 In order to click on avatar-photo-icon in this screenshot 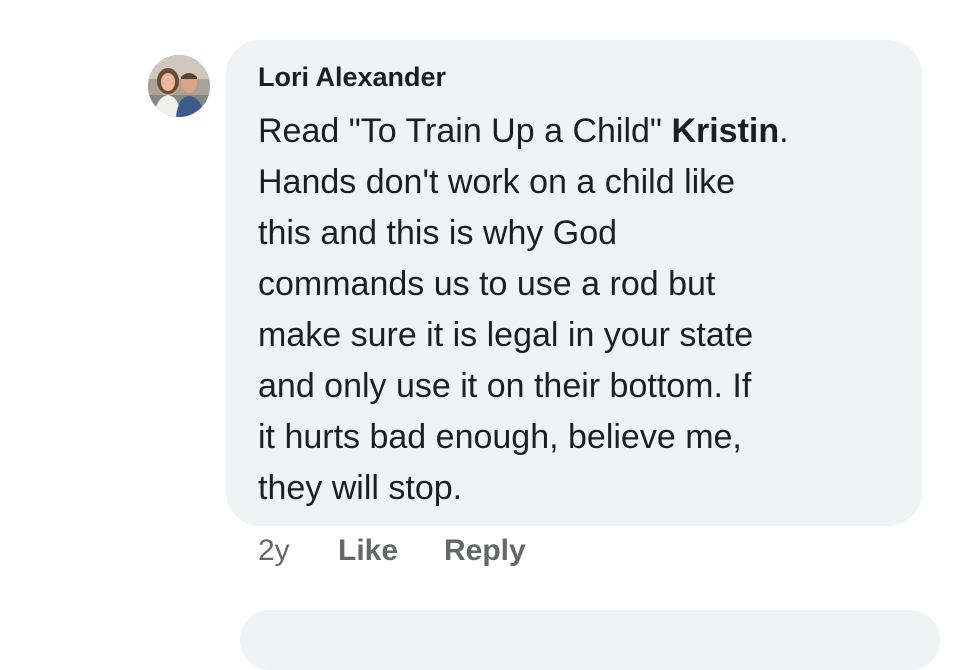, I will do `click(179, 86)`.